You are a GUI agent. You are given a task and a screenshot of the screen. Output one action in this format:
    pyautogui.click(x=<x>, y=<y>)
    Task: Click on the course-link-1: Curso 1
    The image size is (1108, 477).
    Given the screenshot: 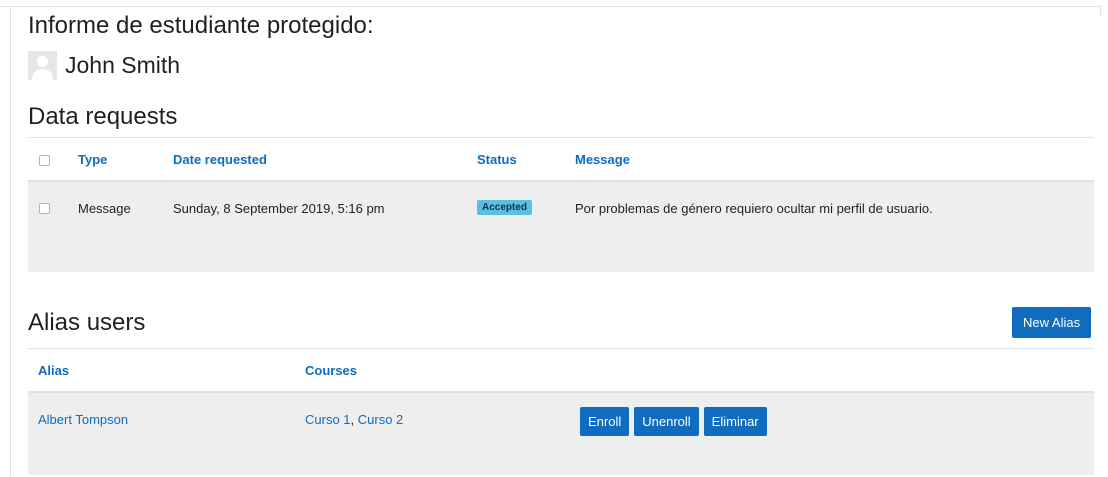 What is the action you would take?
    pyautogui.click(x=328, y=419)
    